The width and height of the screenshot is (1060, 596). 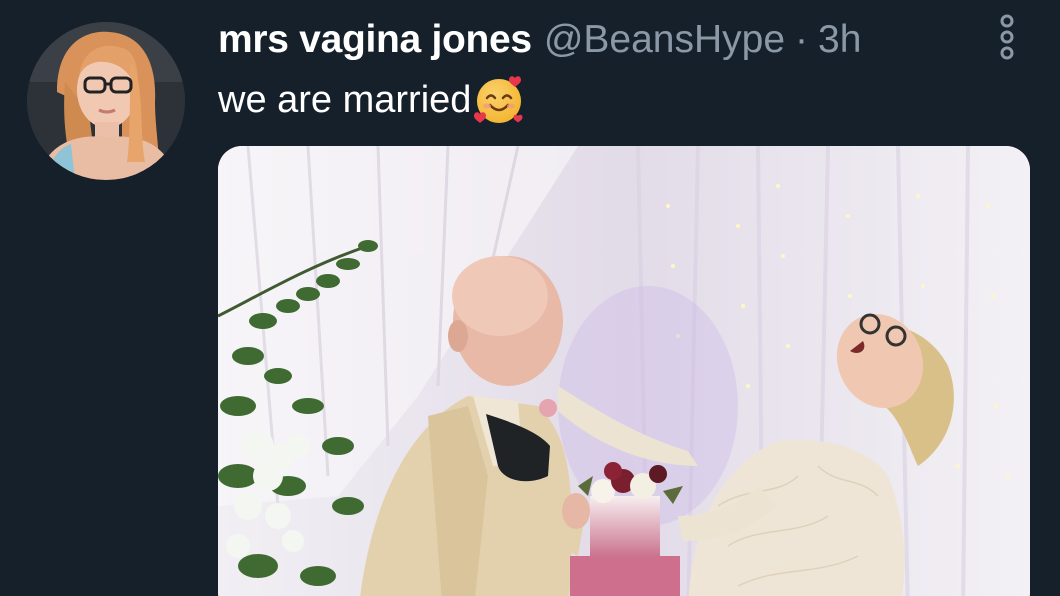 I want to click on vertical-ellipsis-icon, so click(x=1007, y=37).